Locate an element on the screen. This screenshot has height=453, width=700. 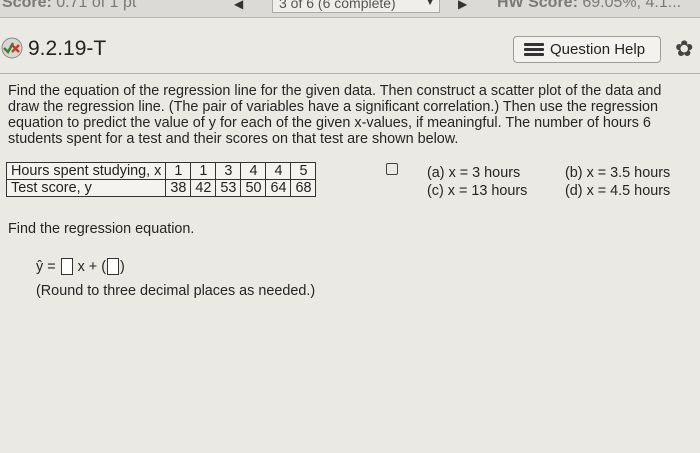
table-row: Hours spent studying, x 1 1 3 4 4 5 is located at coordinates (161, 171).